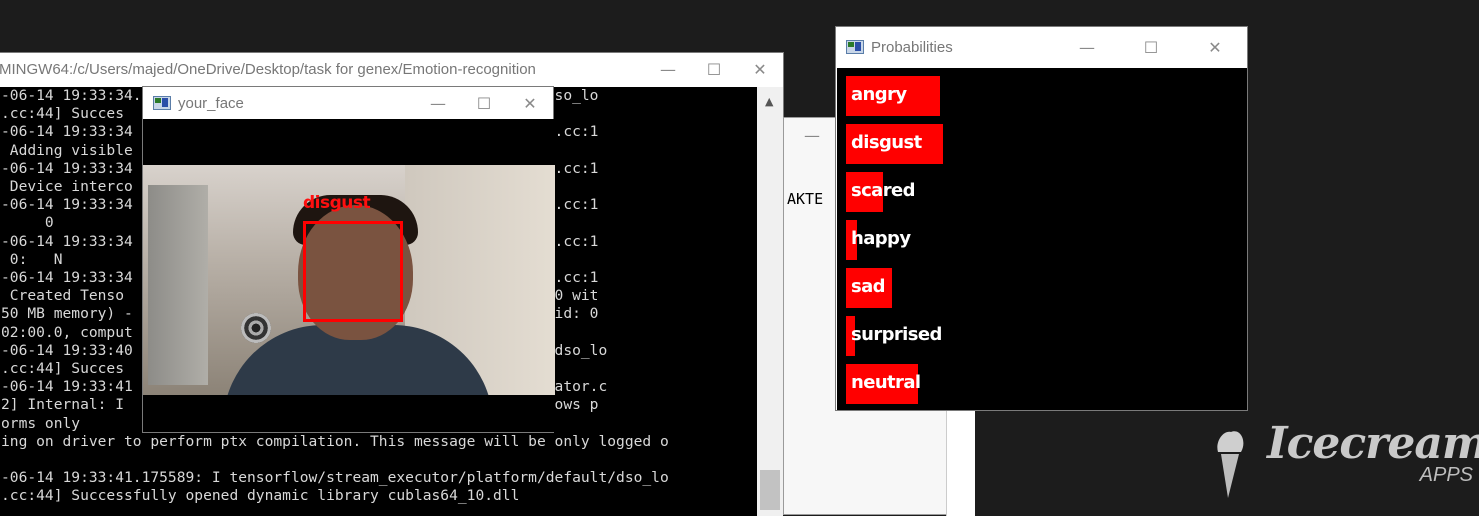  What do you see at coordinates (879, 94) in the screenshot?
I see `probability-label-angry: angry` at bounding box center [879, 94].